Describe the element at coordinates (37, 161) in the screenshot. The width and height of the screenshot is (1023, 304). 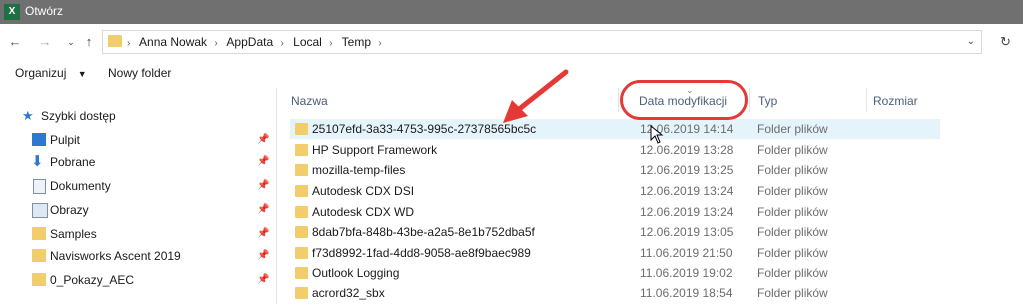
I see `download-icon: ⬇` at that location.